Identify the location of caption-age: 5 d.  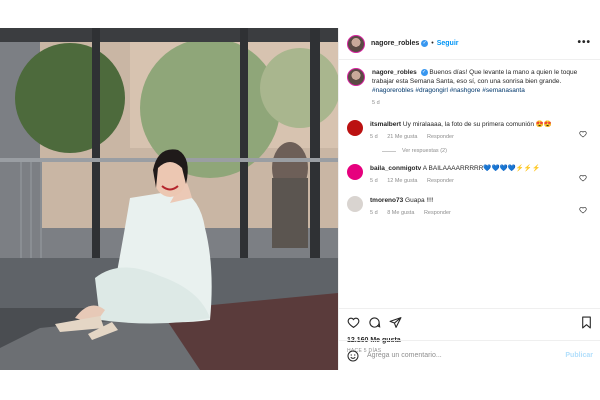
(376, 103).